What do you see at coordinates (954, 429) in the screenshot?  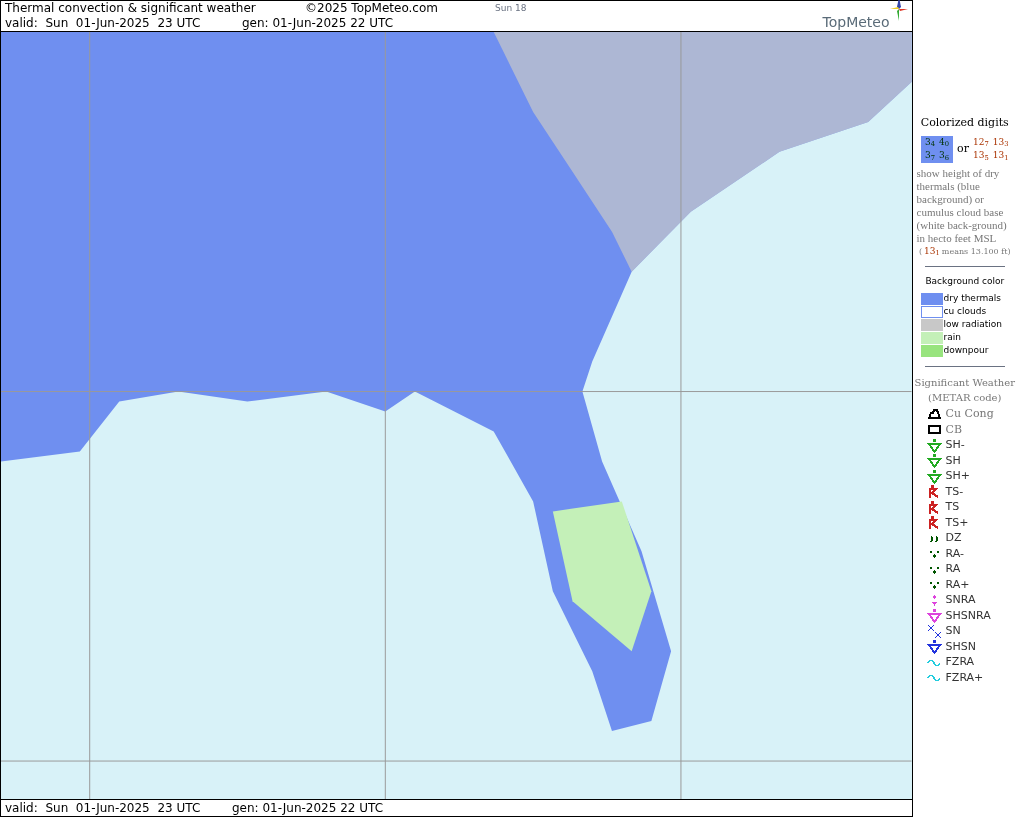 I see `weather-code-label: CB` at bounding box center [954, 429].